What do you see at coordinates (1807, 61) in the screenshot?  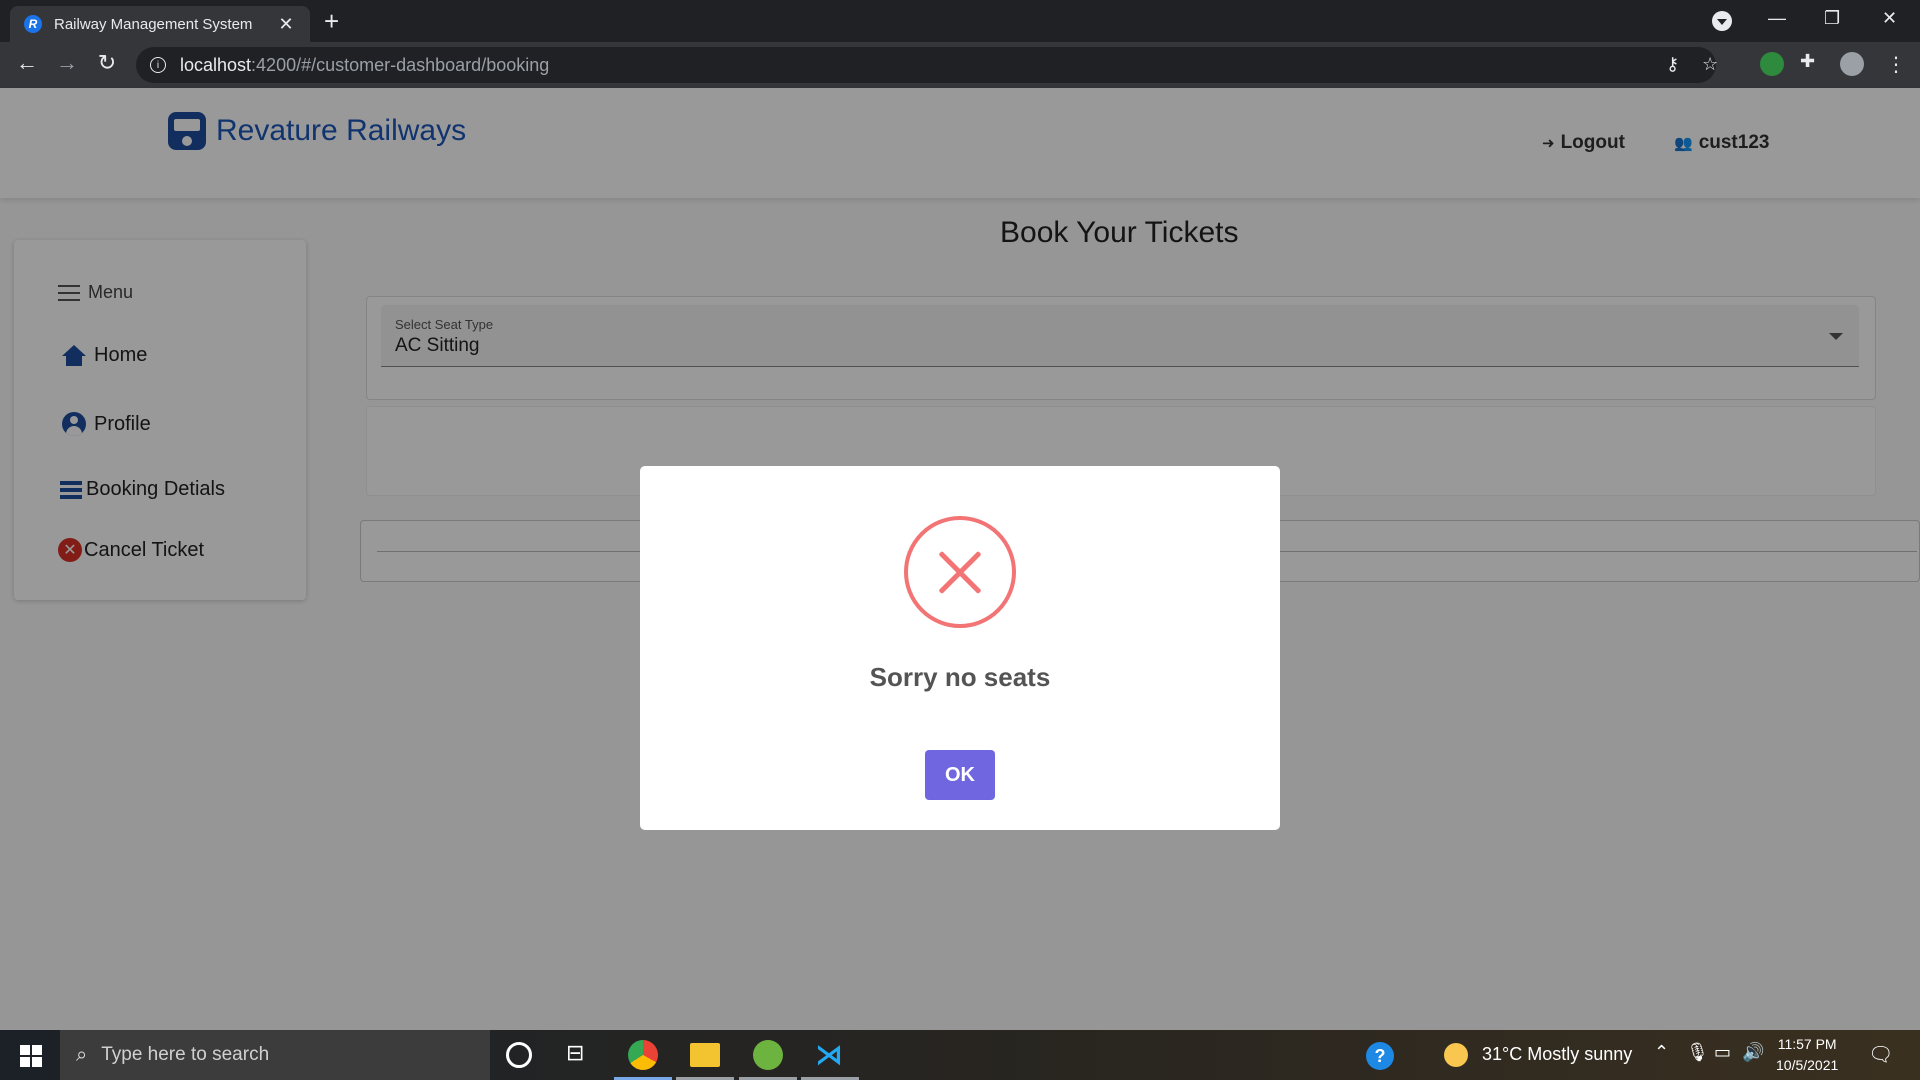 I see `extensions-puzzle-icon: ✚` at bounding box center [1807, 61].